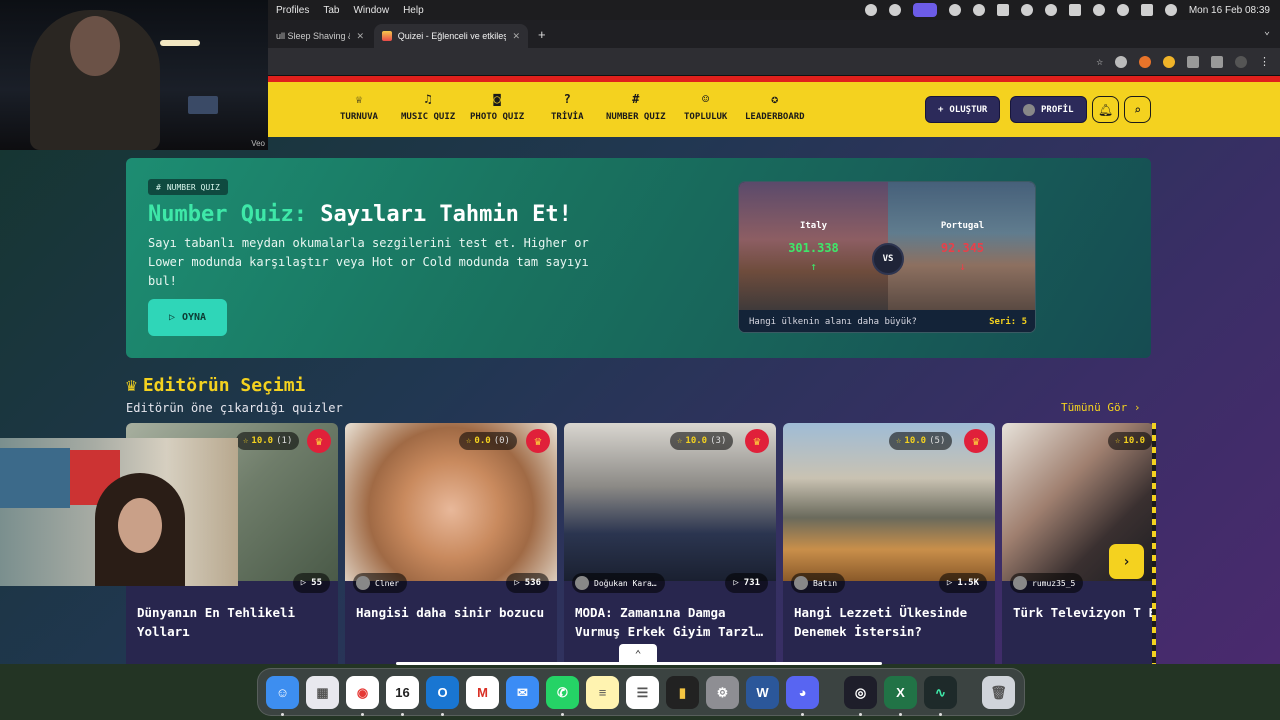 The height and width of the screenshot is (720, 1280). I want to click on play-count-value: 731, so click(751, 583).